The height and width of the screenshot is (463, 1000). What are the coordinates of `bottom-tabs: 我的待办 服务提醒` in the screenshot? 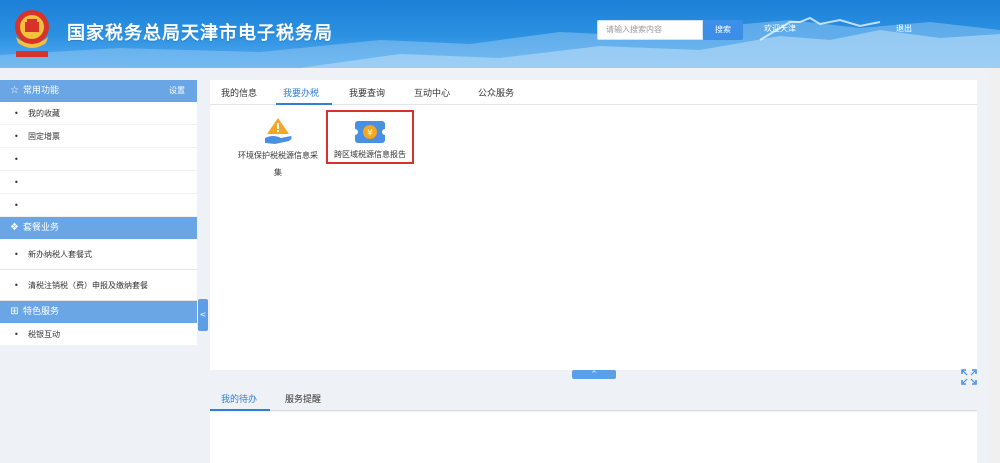 It's located at (593, 398).